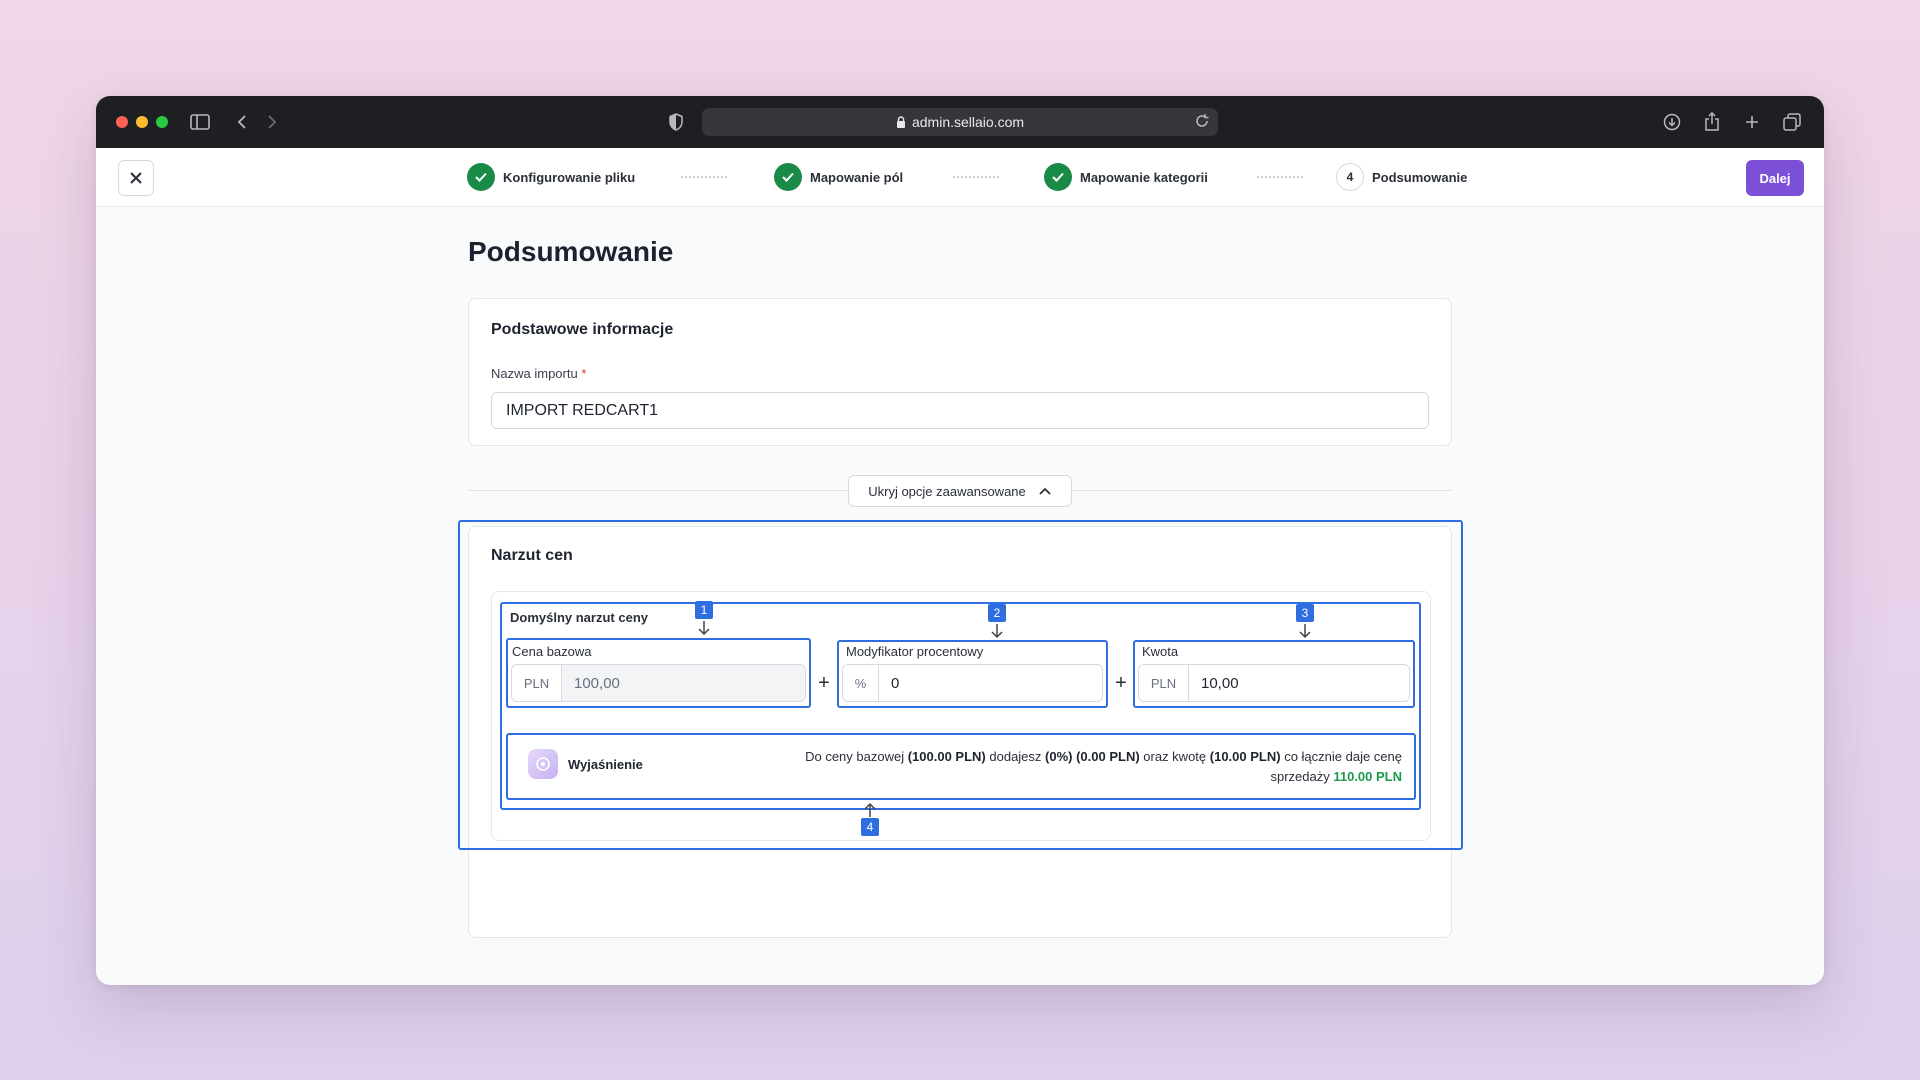 This screenshot has height=1080, width=1920. Describe the element at coordinates (1792, 122) in the screenshot. I see `tab-overview-icon` at that location.